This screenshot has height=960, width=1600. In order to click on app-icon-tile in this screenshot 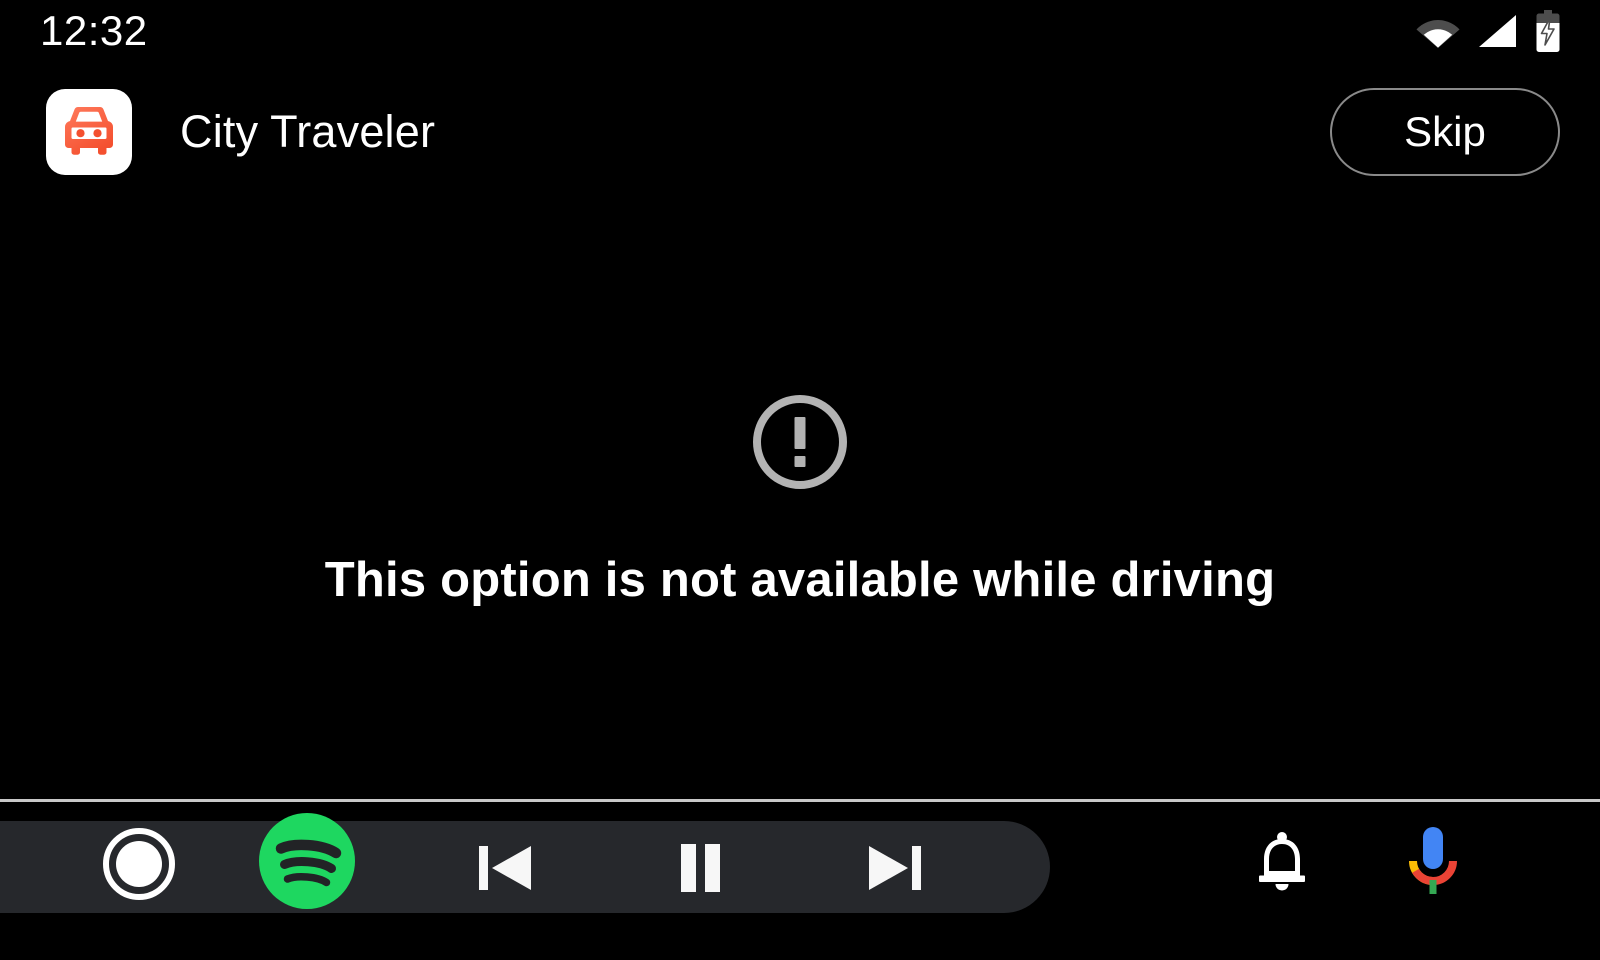, I will do `click(89, 132)`.